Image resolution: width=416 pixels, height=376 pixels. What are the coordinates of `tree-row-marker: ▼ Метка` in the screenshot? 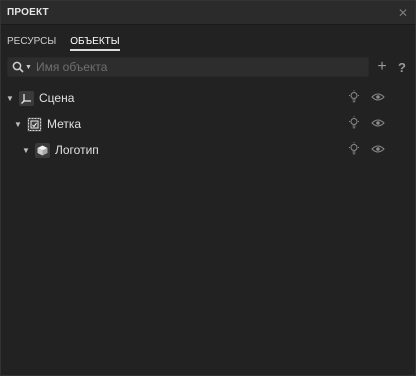 It's located at (208, 124).